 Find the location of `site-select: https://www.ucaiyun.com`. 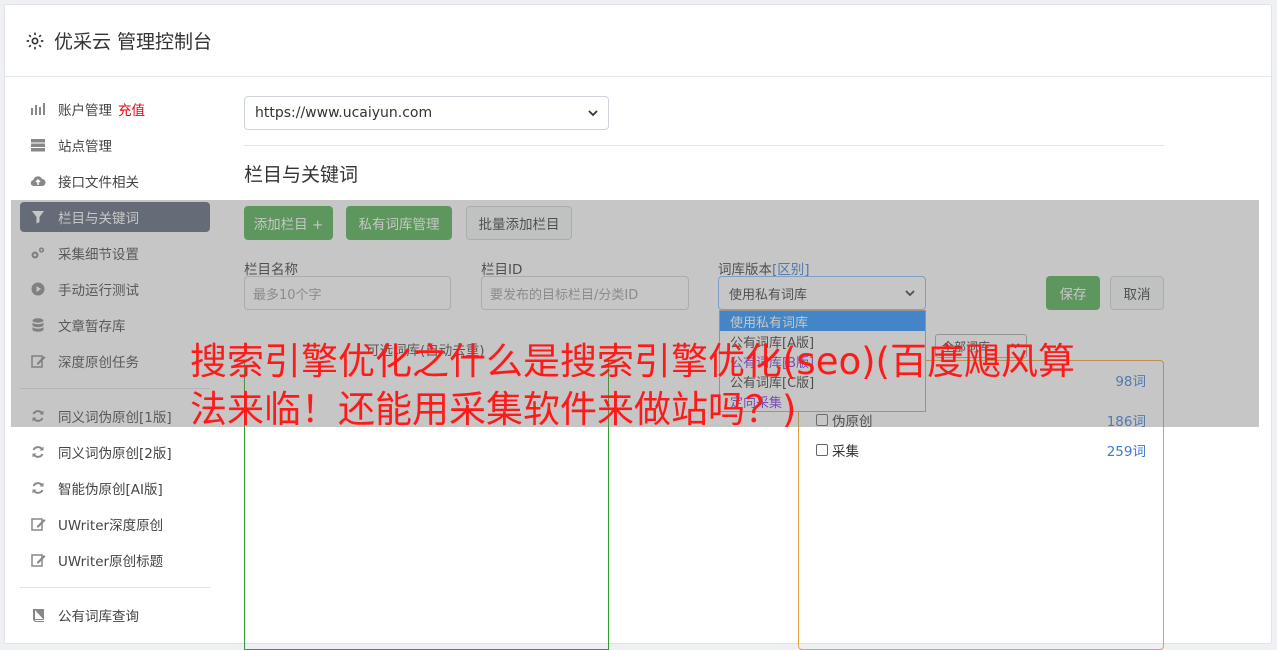

site-select: https://www.ucaiyun.com is located at coordinates (426, 113).